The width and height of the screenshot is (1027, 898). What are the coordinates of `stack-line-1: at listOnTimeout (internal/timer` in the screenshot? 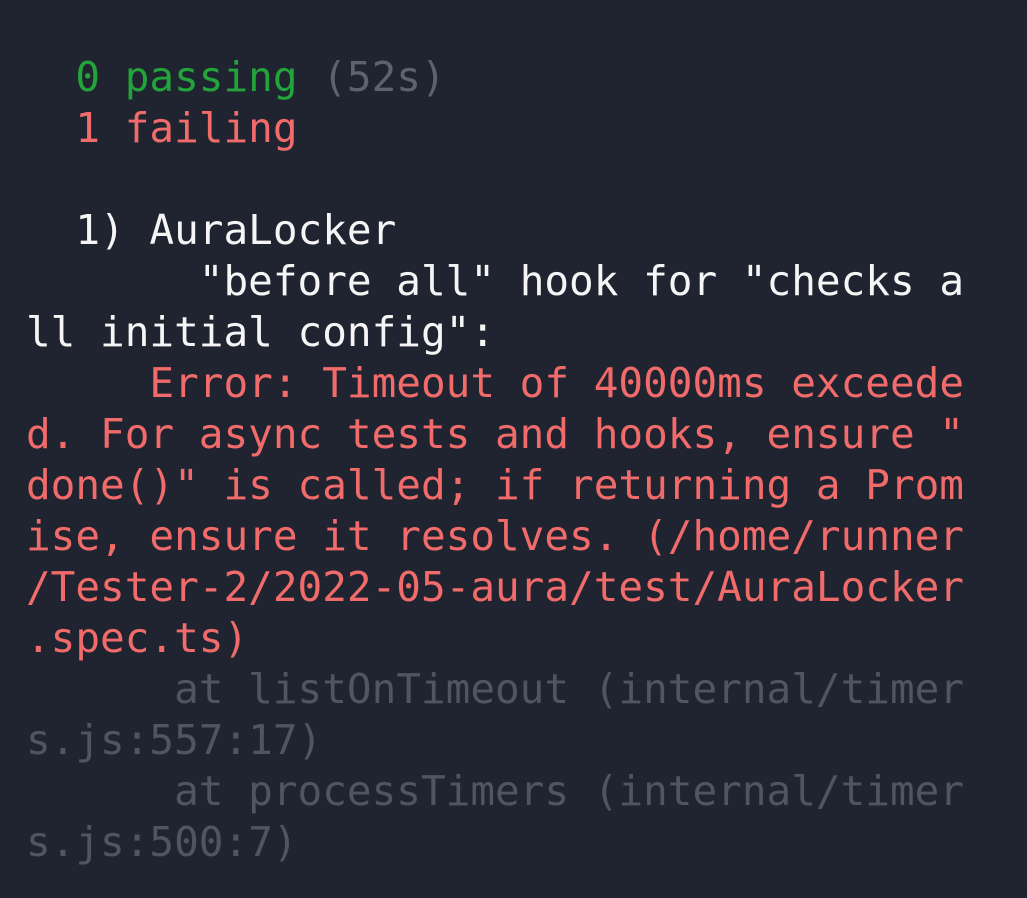 It's located at (513, 689).